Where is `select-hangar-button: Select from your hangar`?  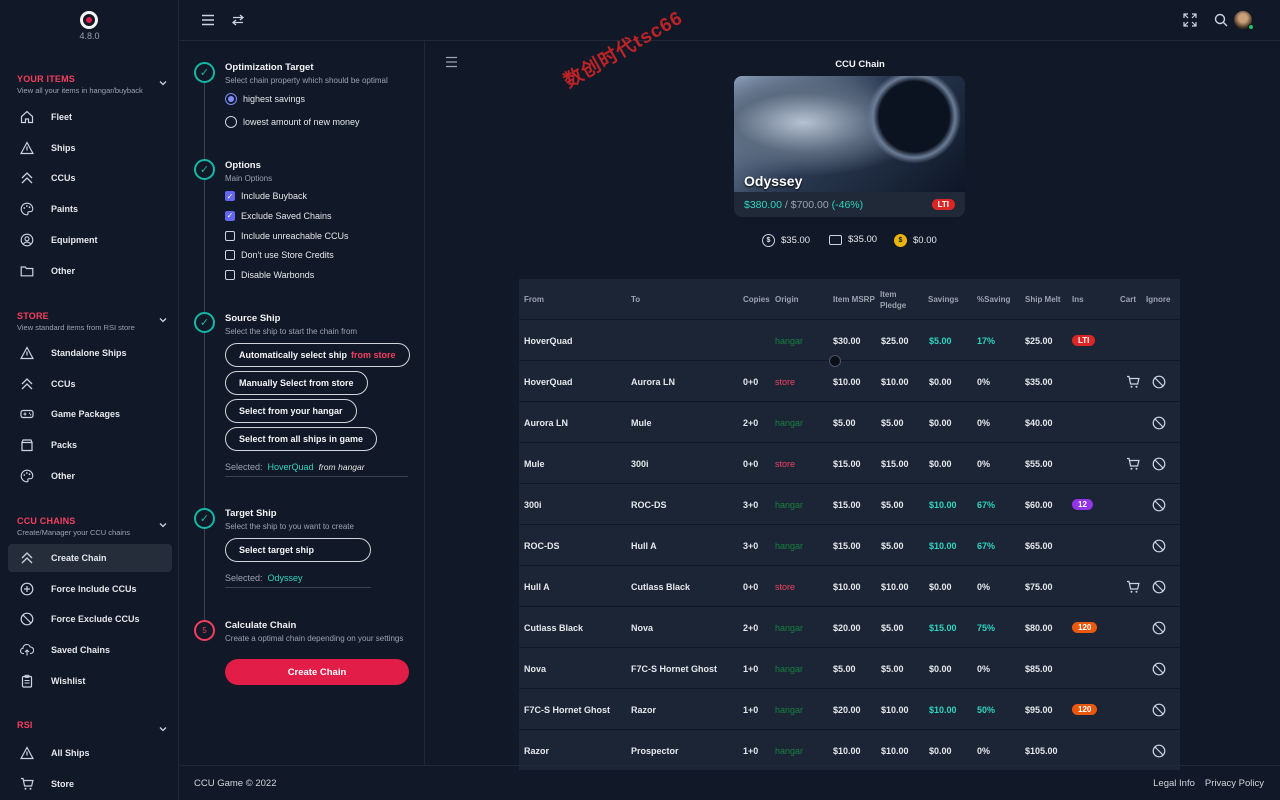 select-hangar-button: Select from your hangar is located at coordinates (291, 411).